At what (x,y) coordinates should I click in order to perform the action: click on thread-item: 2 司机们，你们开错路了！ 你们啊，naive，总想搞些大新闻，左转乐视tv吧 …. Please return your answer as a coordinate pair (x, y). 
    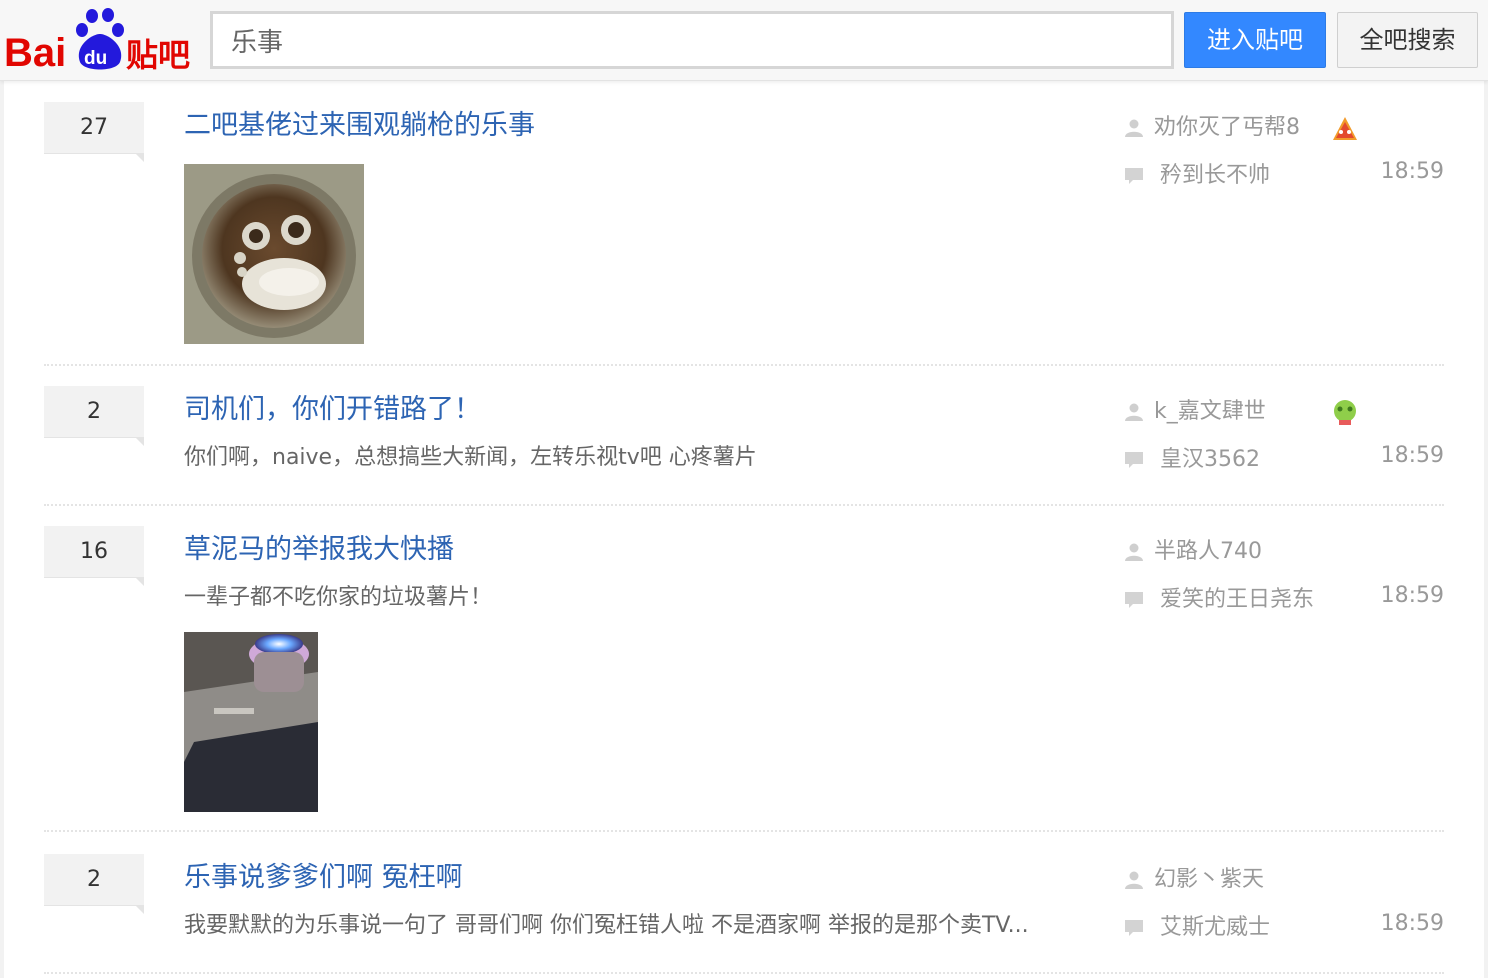
    Looking at the image, I should click on (744, 446).